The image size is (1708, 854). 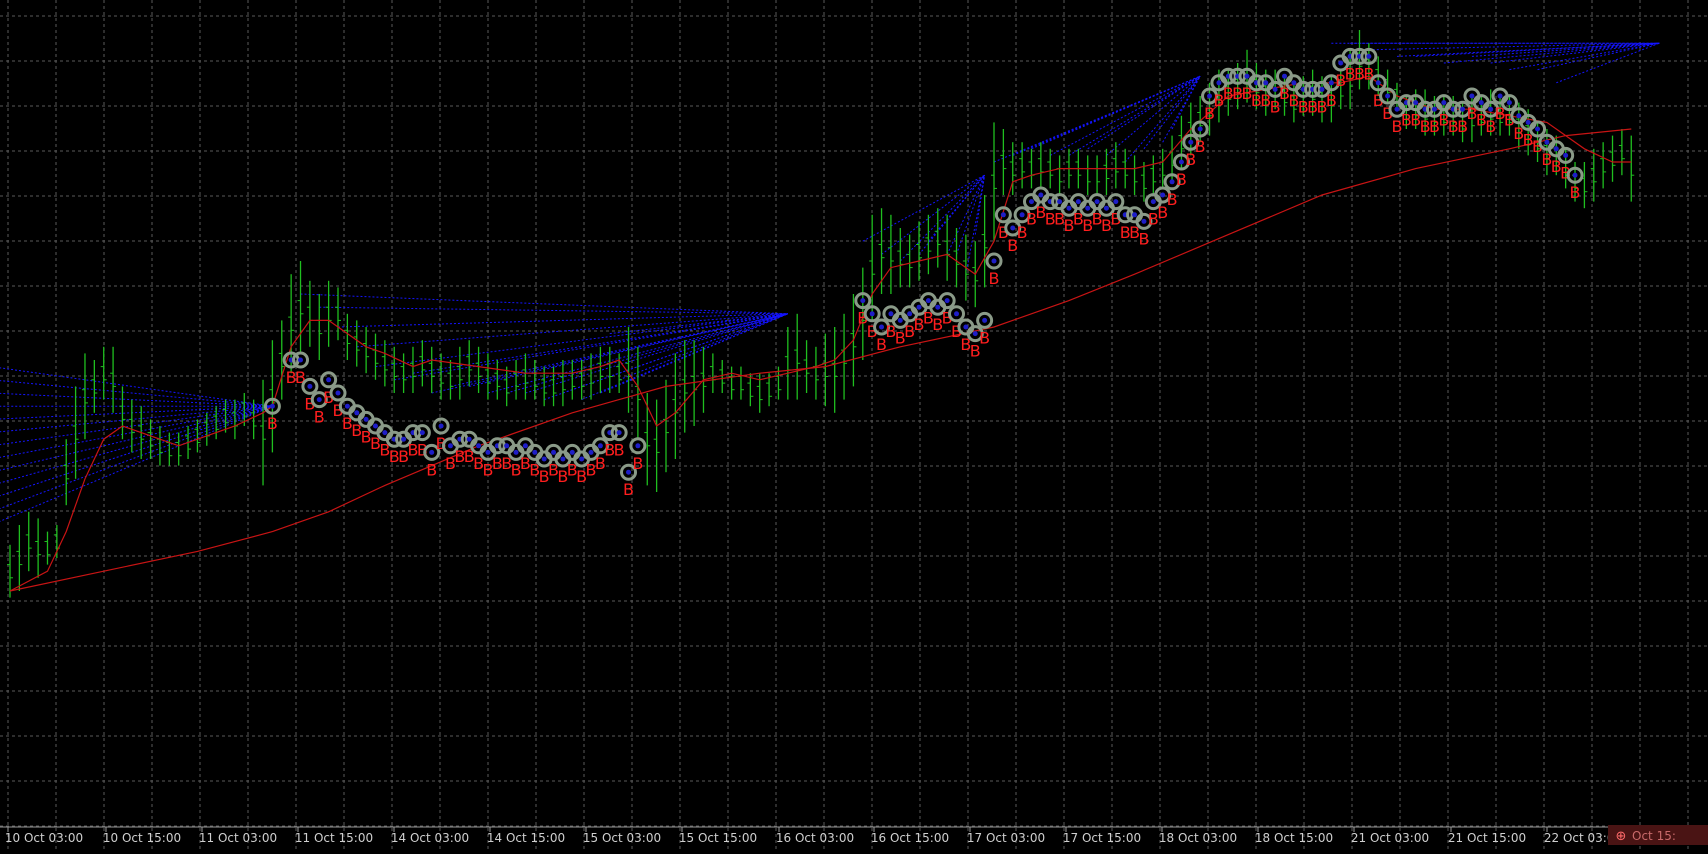 I want to click on time-axis-label: 17 Oct 15:00, so click(x=1102, y=838).